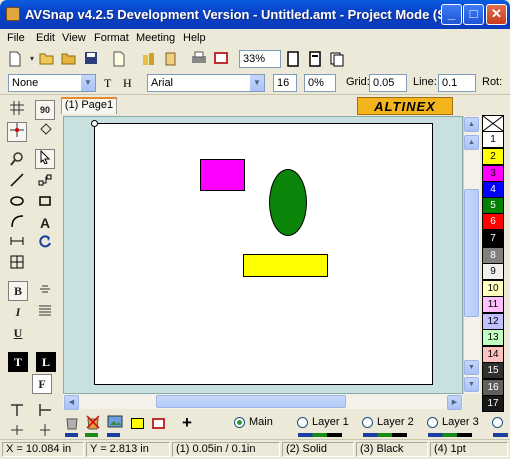  Describe the element at coordinates (315, 59) in the screenshot. I see `fit-width-icon` at that location.